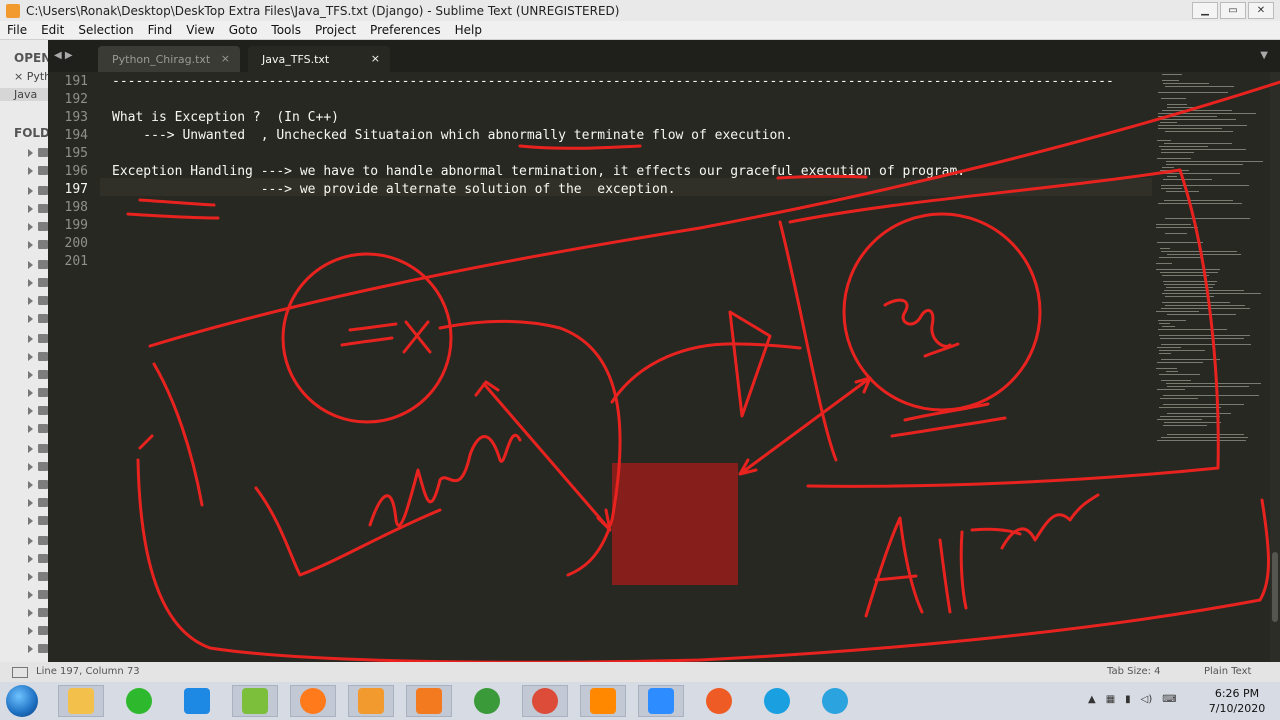 This screenshot has height=720, width=1280. Describe the element at coordinates (17, 30) in the screenshot. I see `menu-file: File` at that location.